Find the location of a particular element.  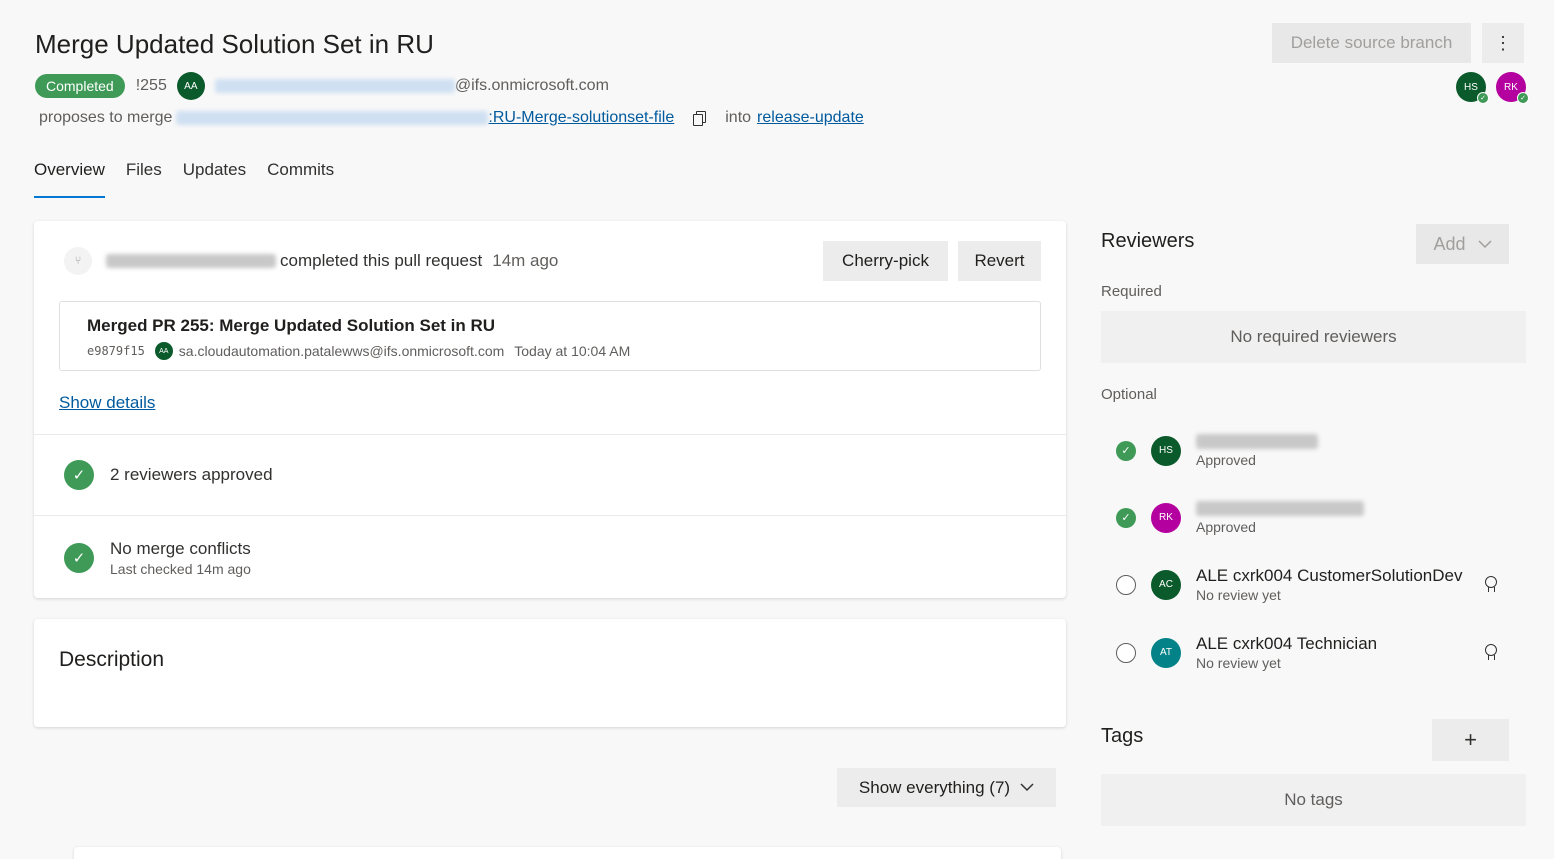

event-text: completed this pull request is located at coordinates (381, 260).